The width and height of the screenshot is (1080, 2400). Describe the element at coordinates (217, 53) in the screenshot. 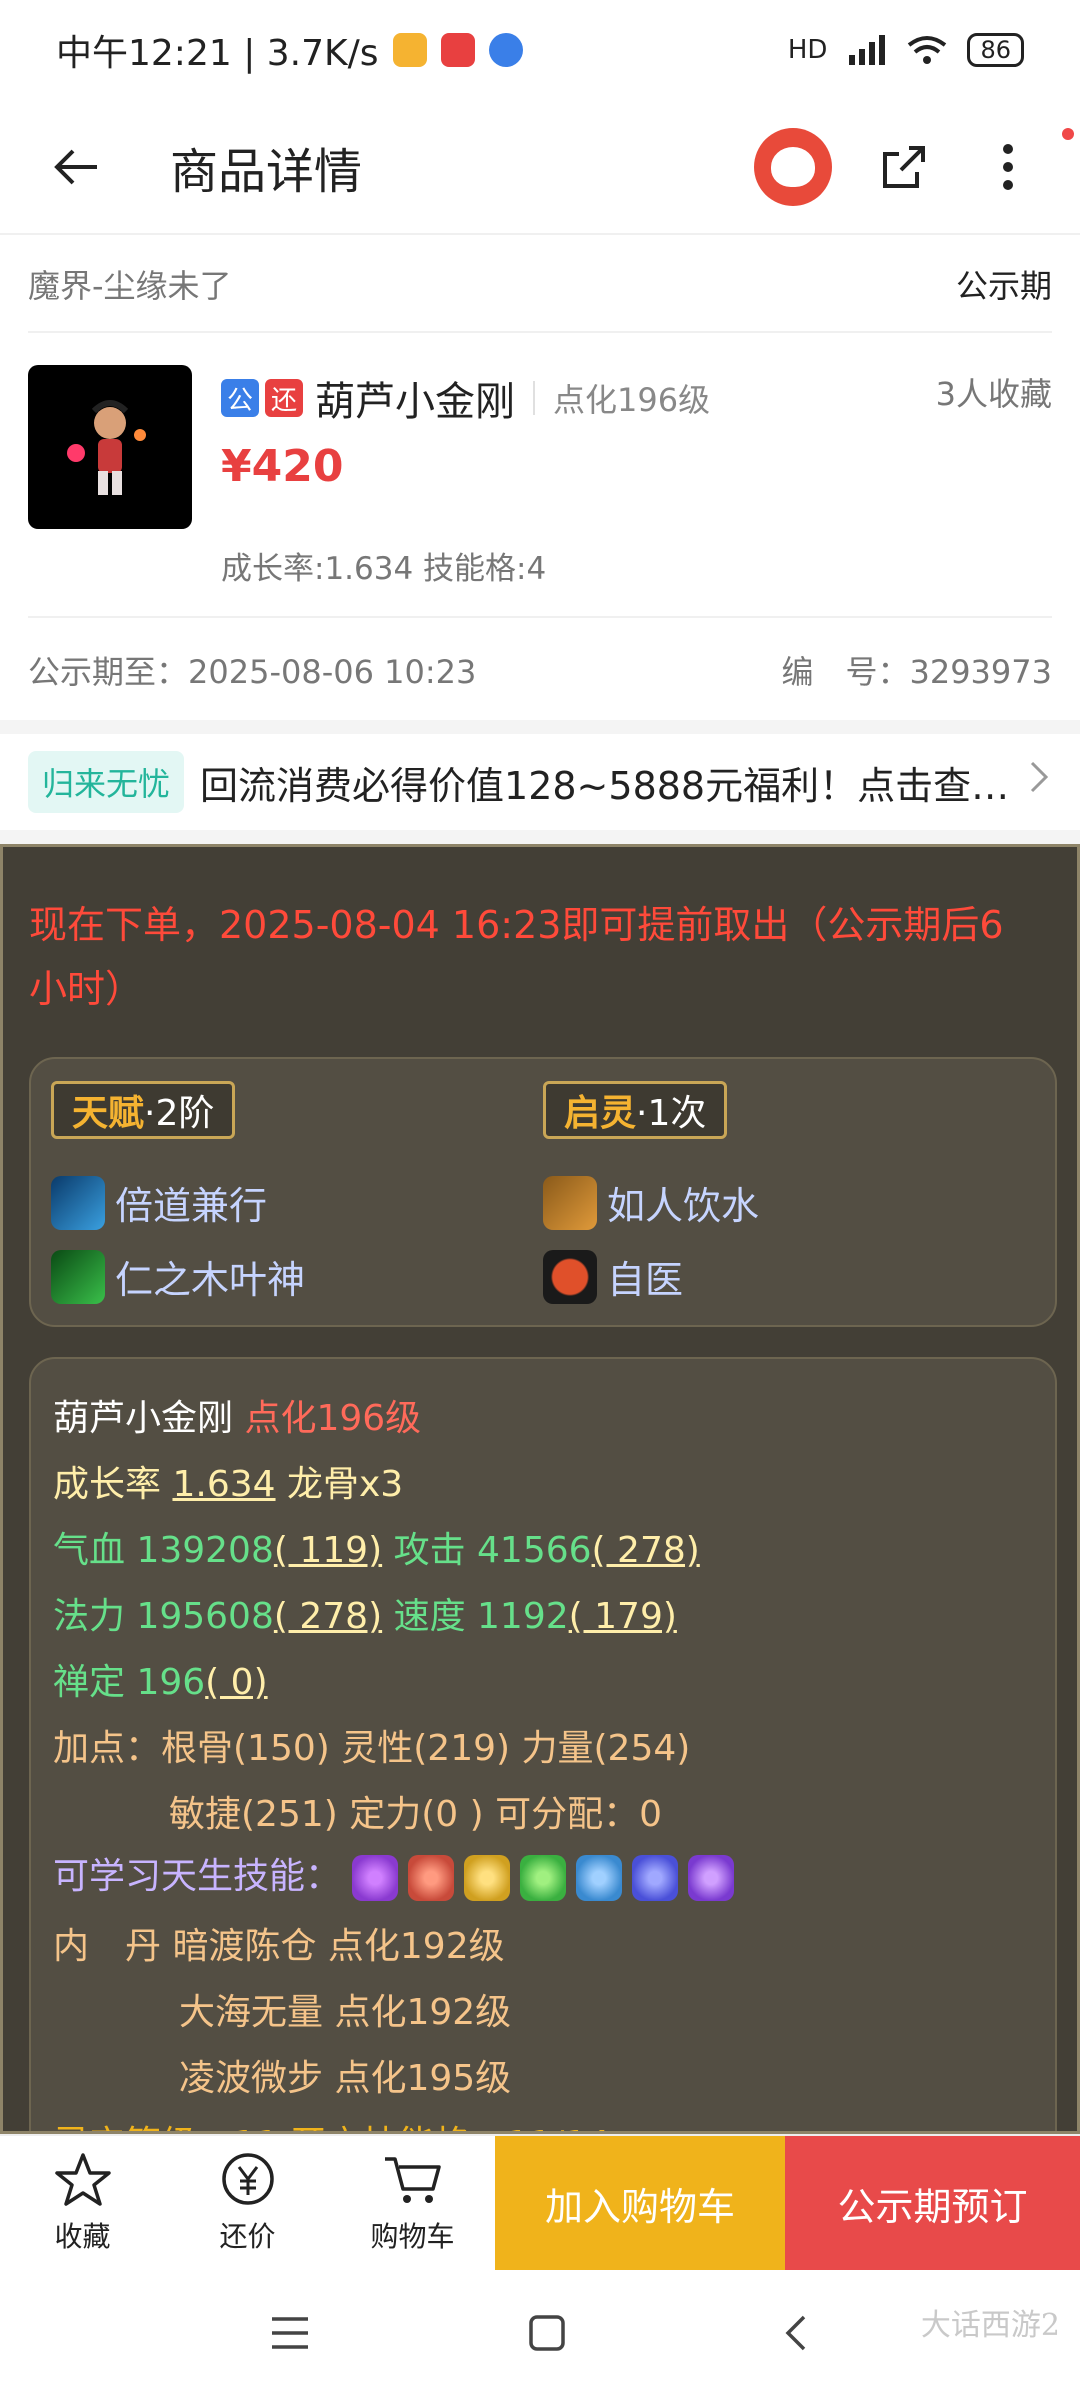

I see `status-time: 中午12:21 | 3.7K/s` at that location.